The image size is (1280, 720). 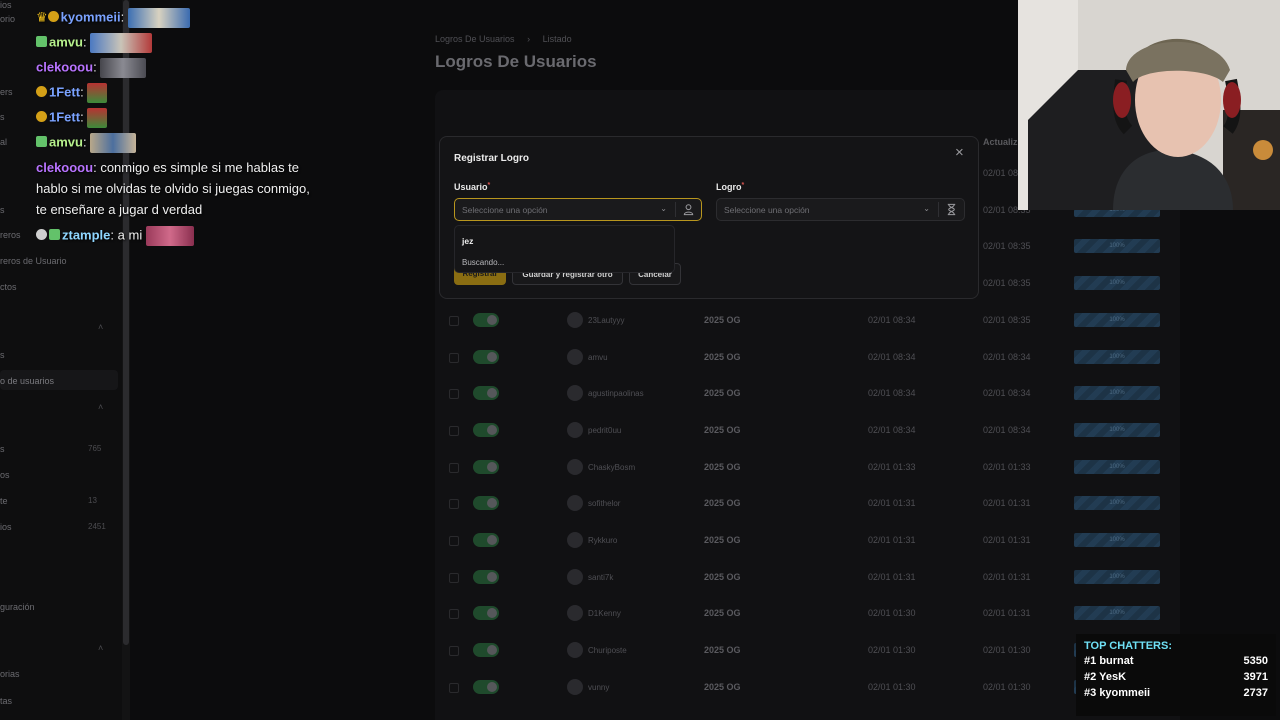 What do you see at coordinates (475, 39) in the screenshot?
I see `breadcrumb-link: Logros De Usuarios` at bounding box center [475, 39].